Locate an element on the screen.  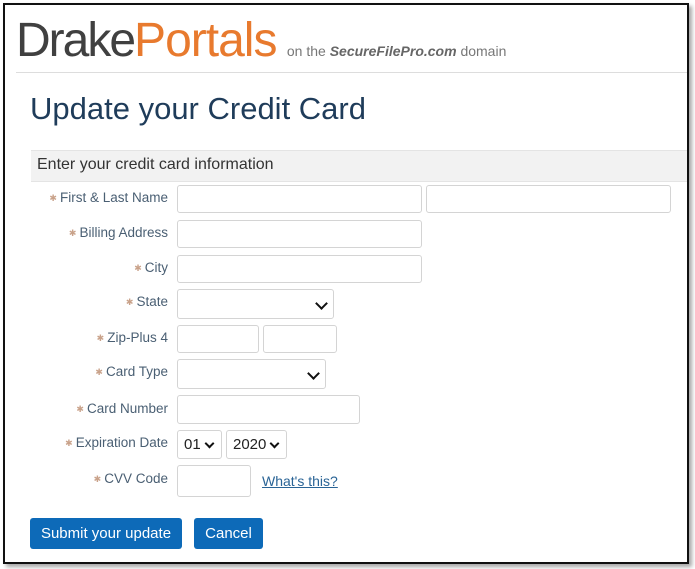
label-text: CVV Code is located at coordinates (136, 478).